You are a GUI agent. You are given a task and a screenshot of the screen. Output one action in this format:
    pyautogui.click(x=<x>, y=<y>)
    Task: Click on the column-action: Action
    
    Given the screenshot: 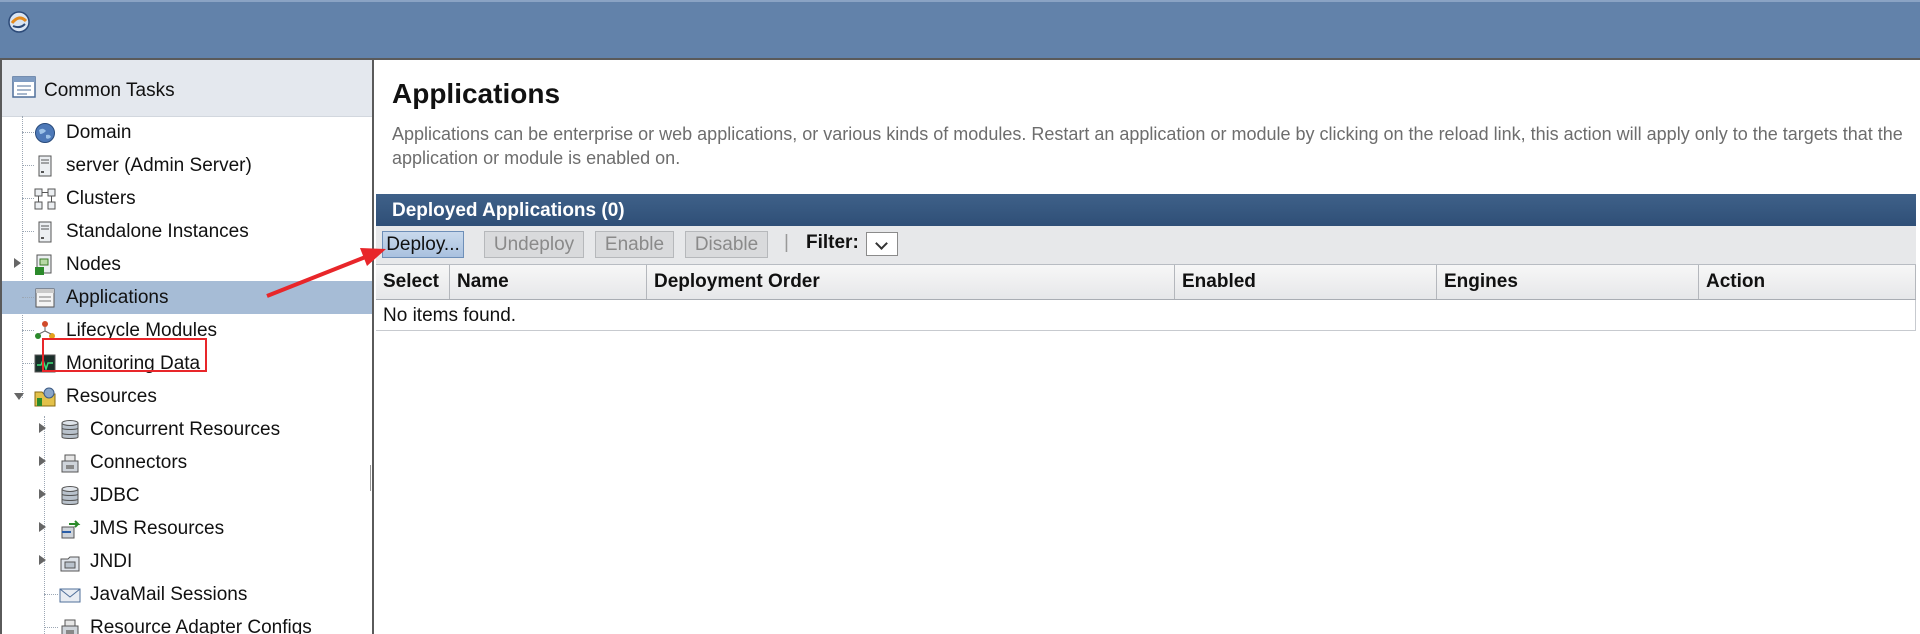 What is the action you would take?
    pyautogui.click(x=1807, y=282)
    